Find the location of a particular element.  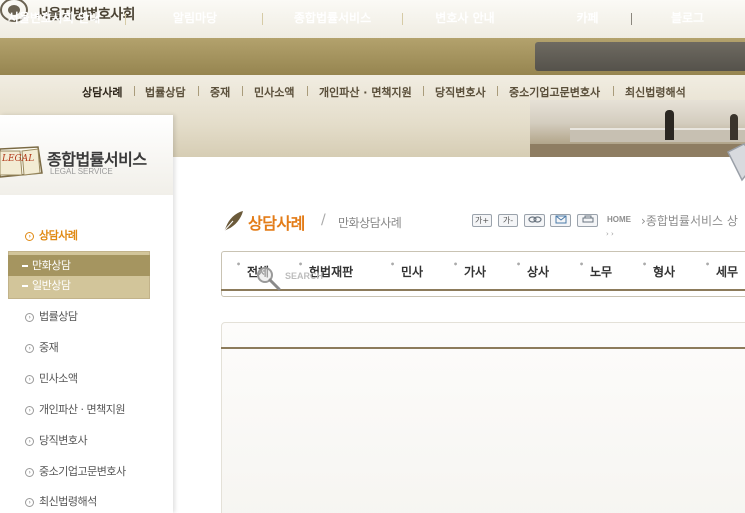

subnav-latest-law: 최신법령해석 is located at coordinates (655, 92).